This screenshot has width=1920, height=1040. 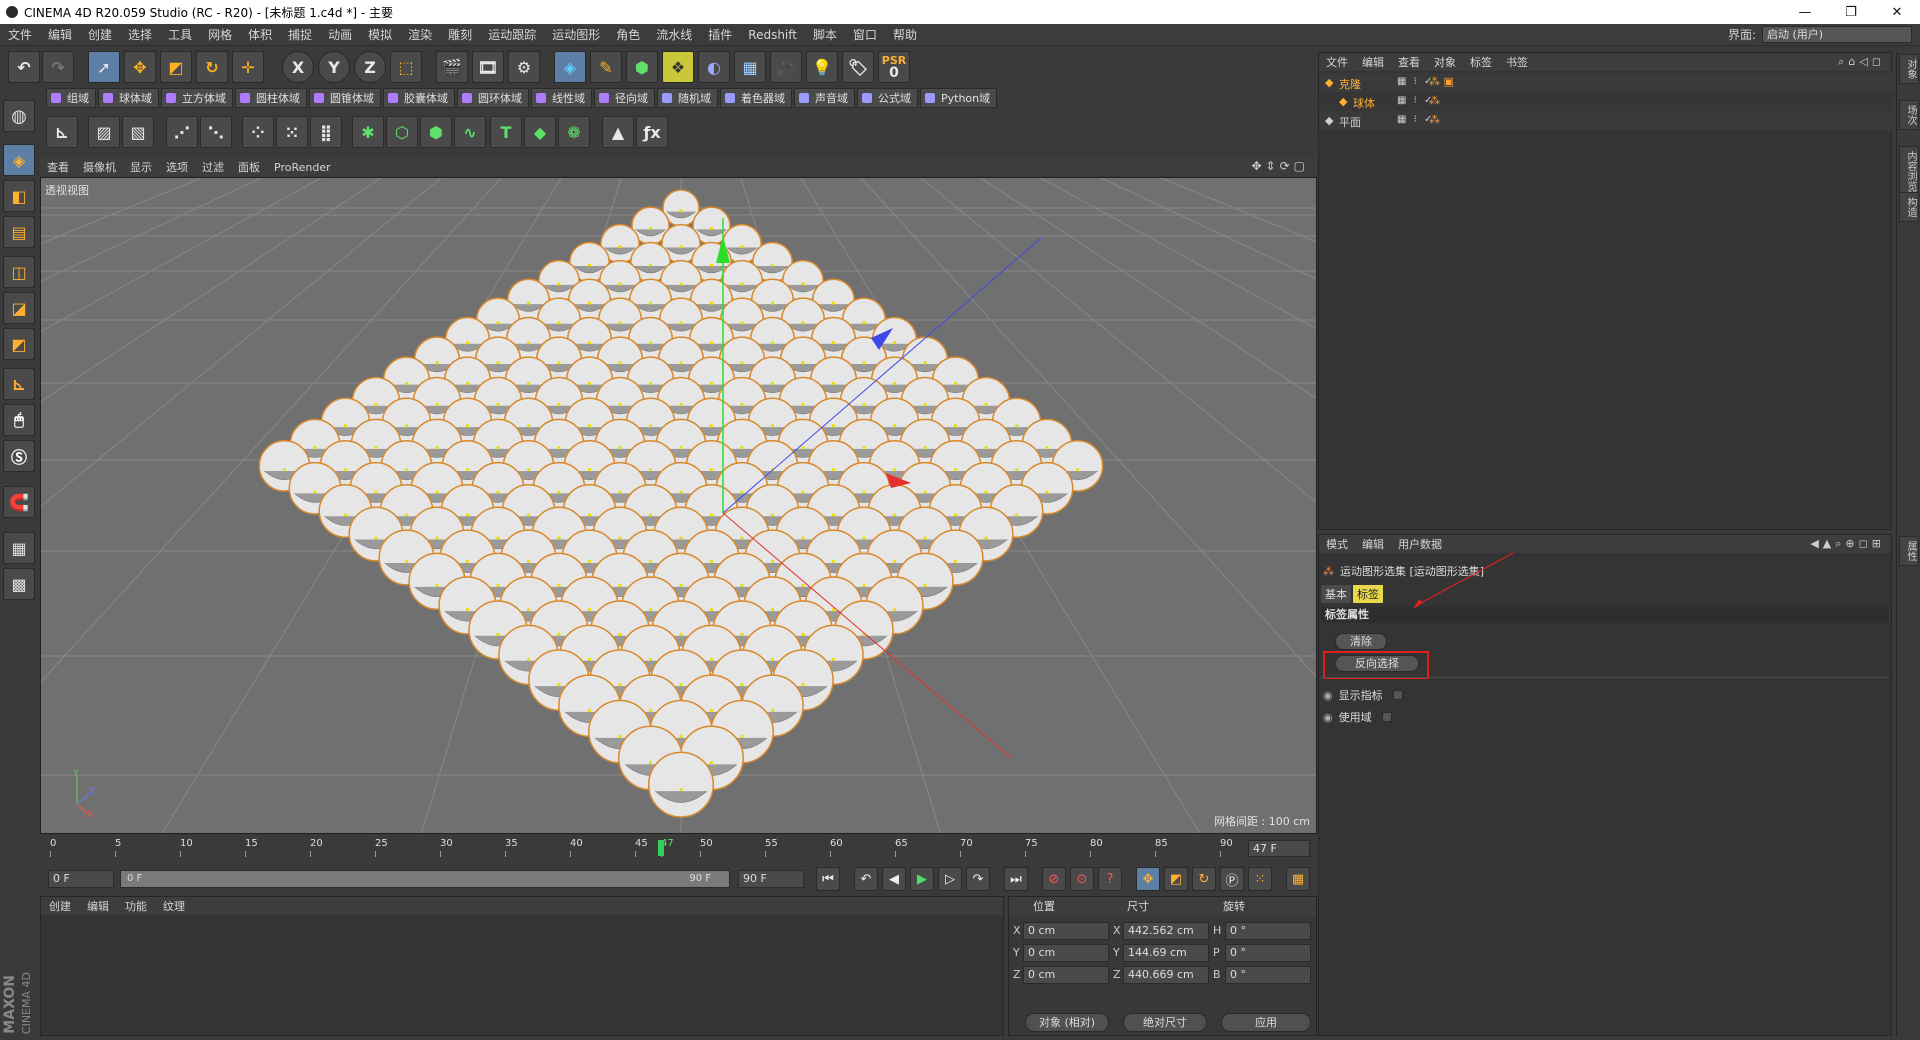 What do you see at coordinates (58, 167) in the screenshot?
I see `viewport-menu-view: 查看` at bounding box center [58, 167].